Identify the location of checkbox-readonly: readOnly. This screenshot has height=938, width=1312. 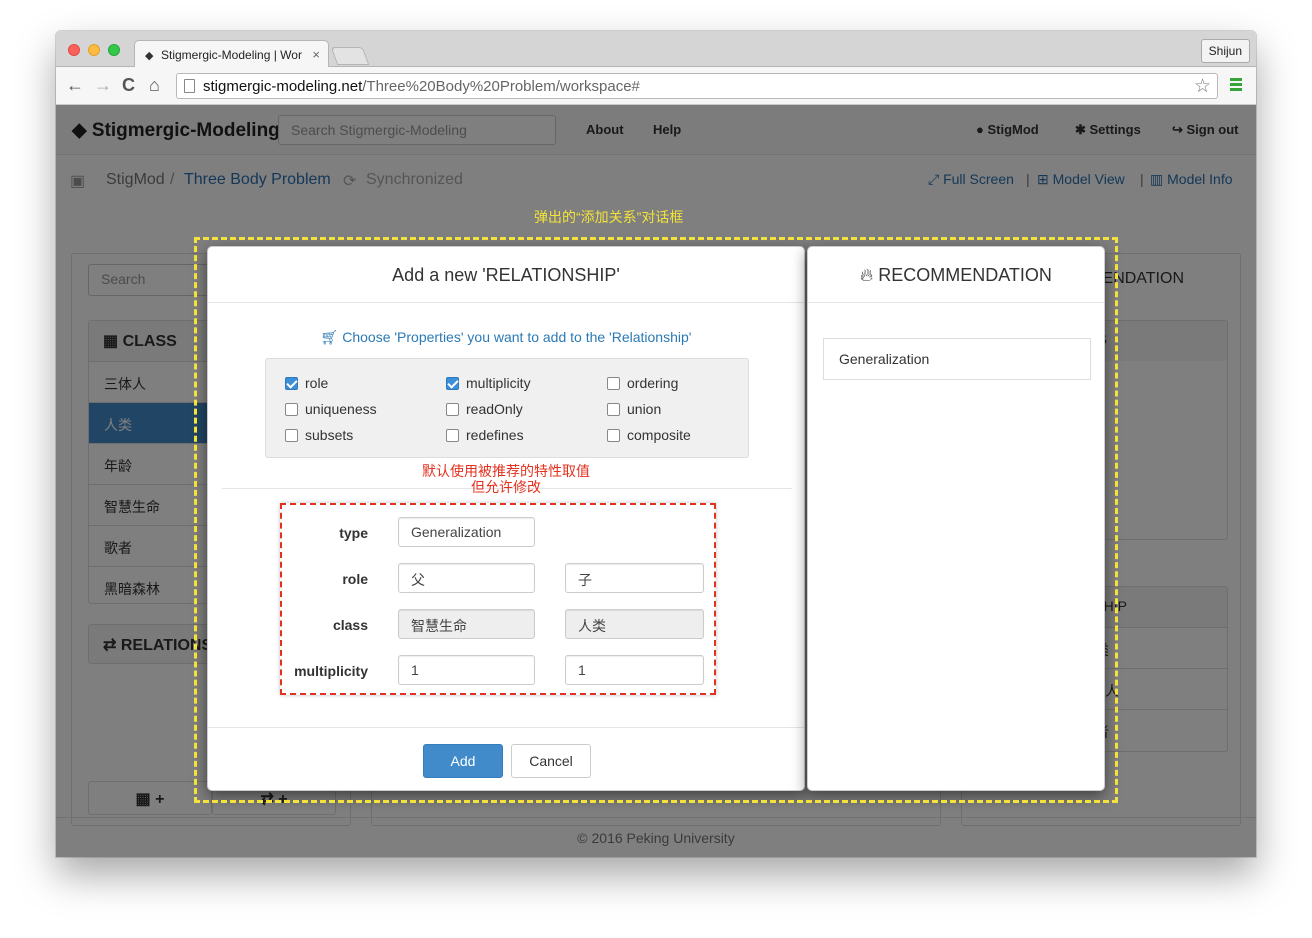
(484, 409).